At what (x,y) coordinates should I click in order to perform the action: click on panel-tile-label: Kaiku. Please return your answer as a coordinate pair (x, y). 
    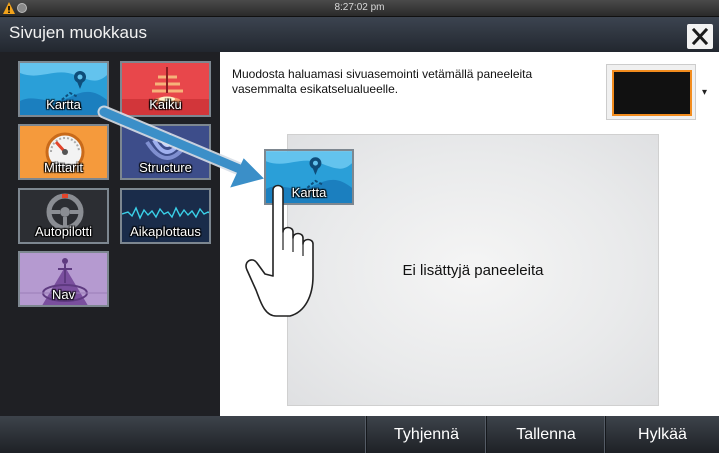
    Looking at the image, I should click on (165, 104).